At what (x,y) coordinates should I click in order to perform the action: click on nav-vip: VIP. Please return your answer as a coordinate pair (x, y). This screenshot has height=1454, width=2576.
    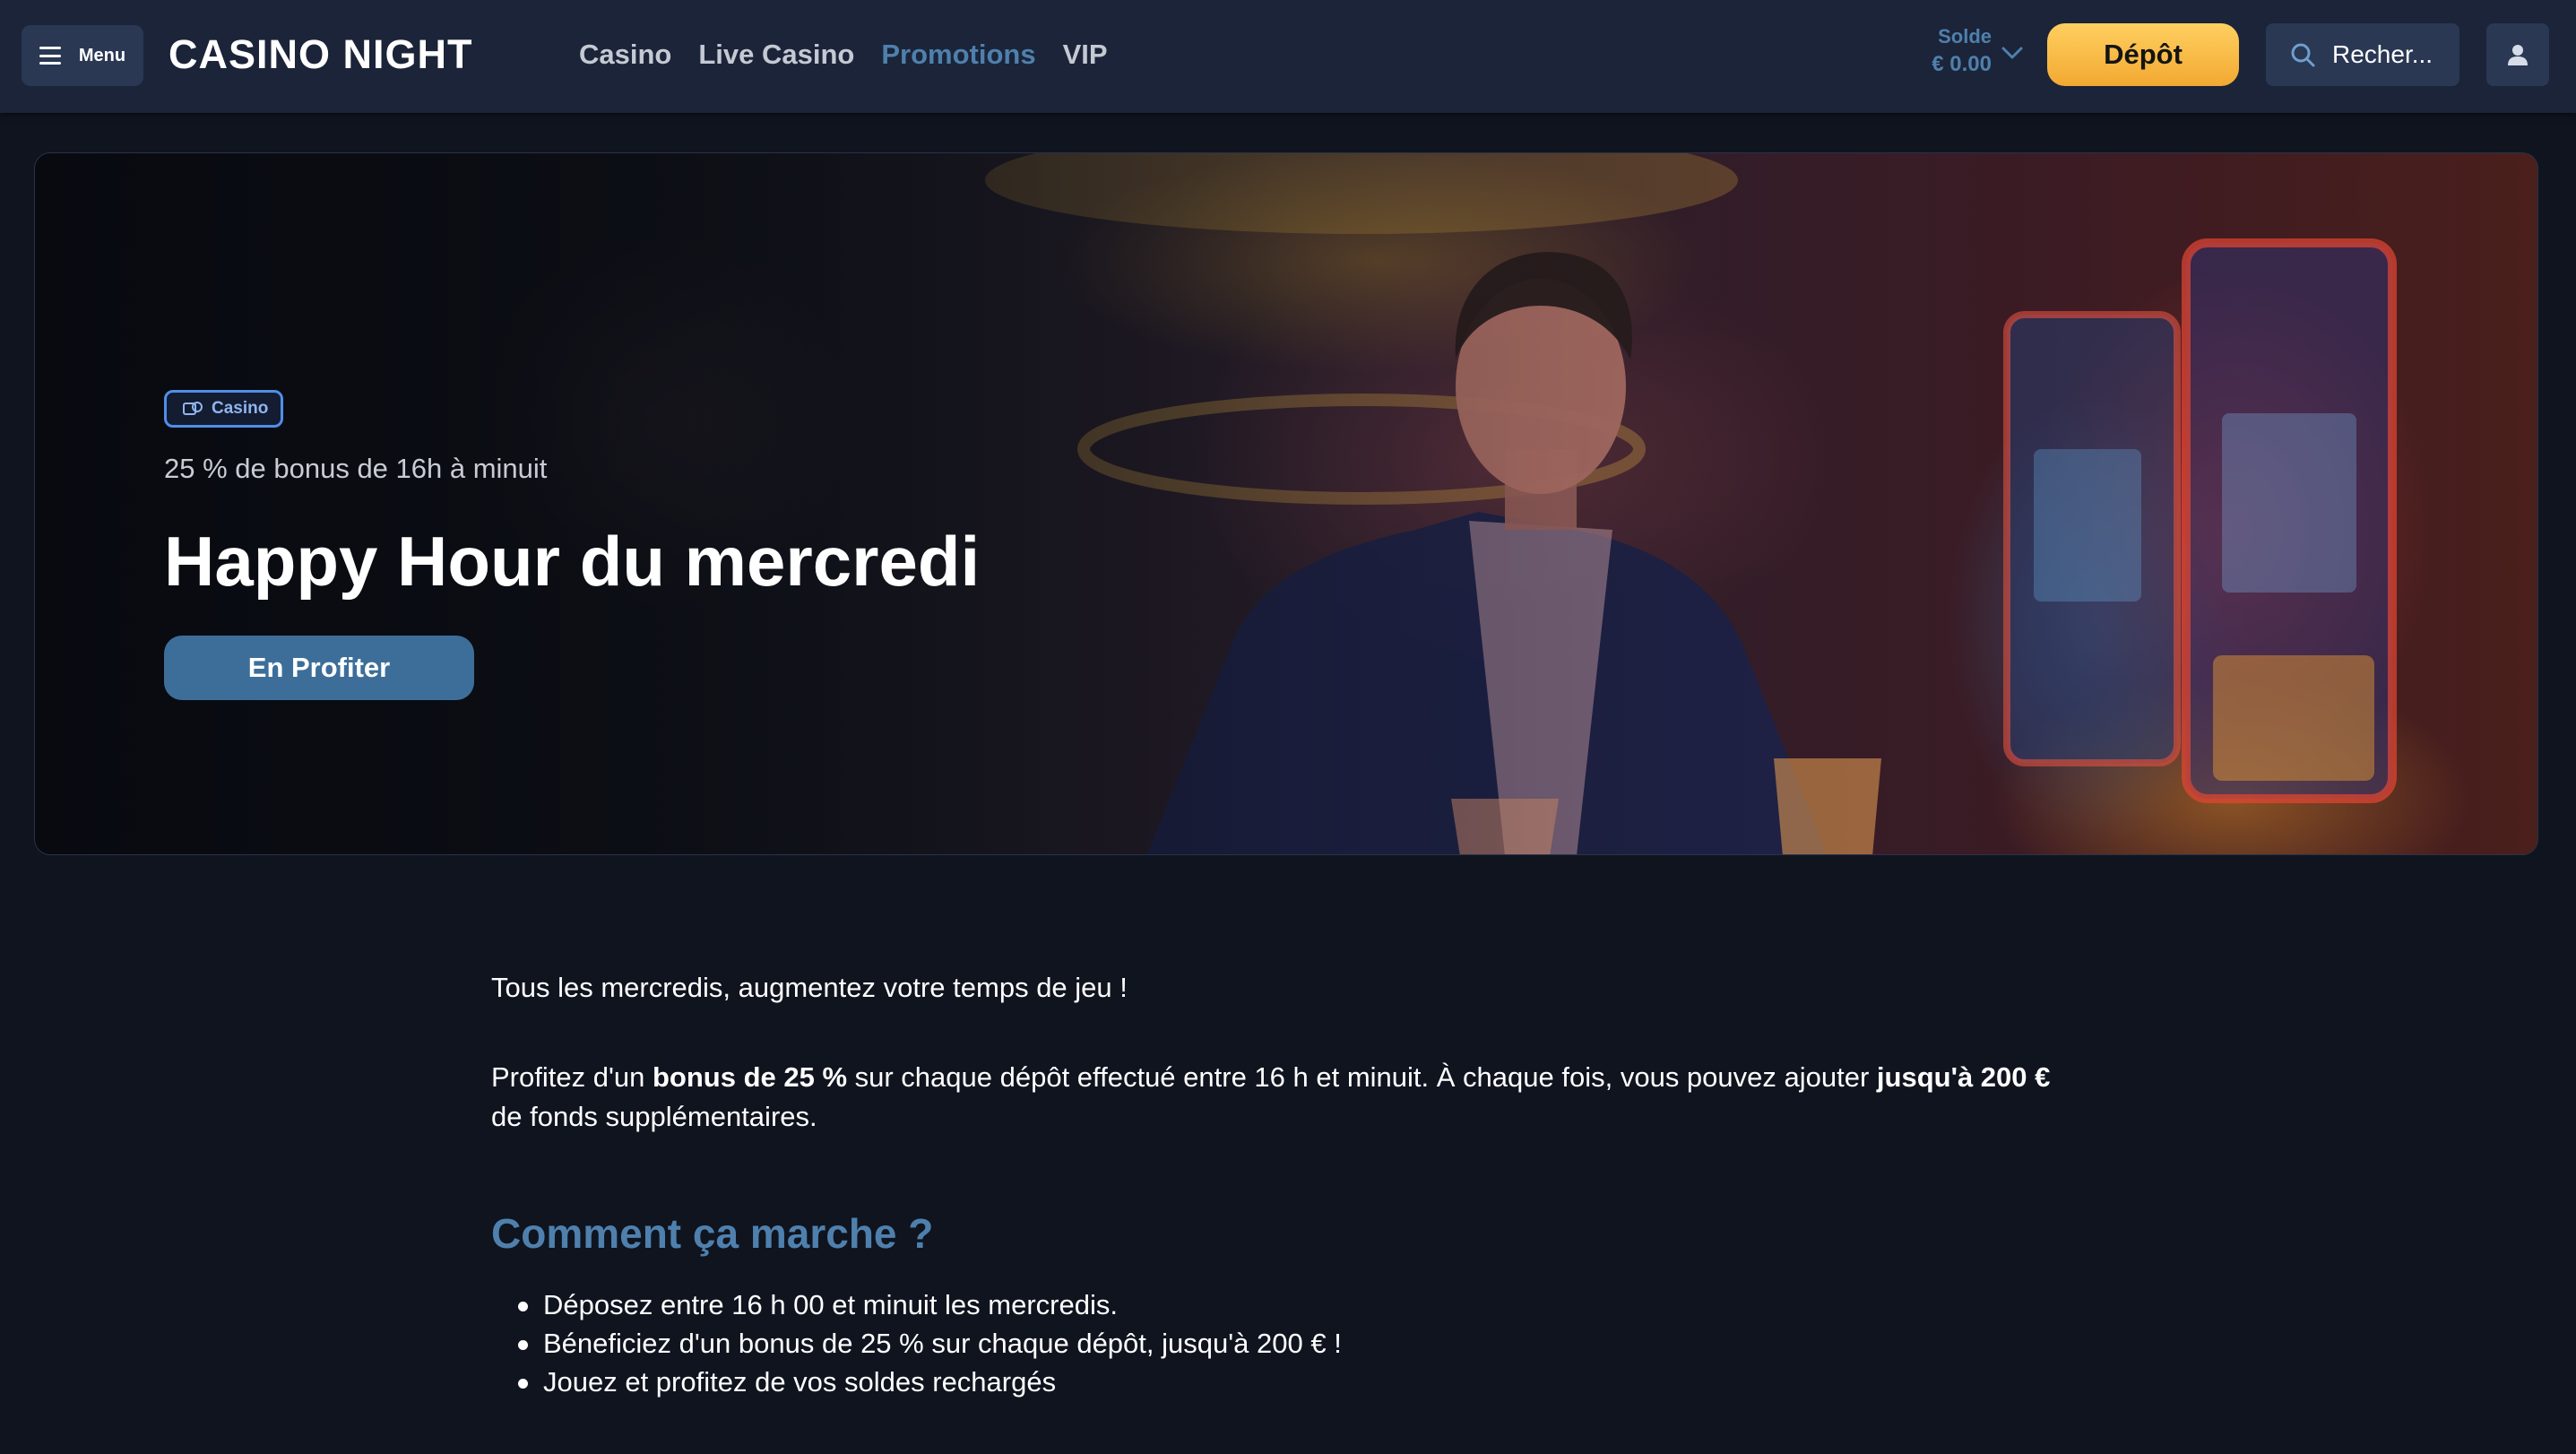
    Looking at the image, I should click on (1085, 55).